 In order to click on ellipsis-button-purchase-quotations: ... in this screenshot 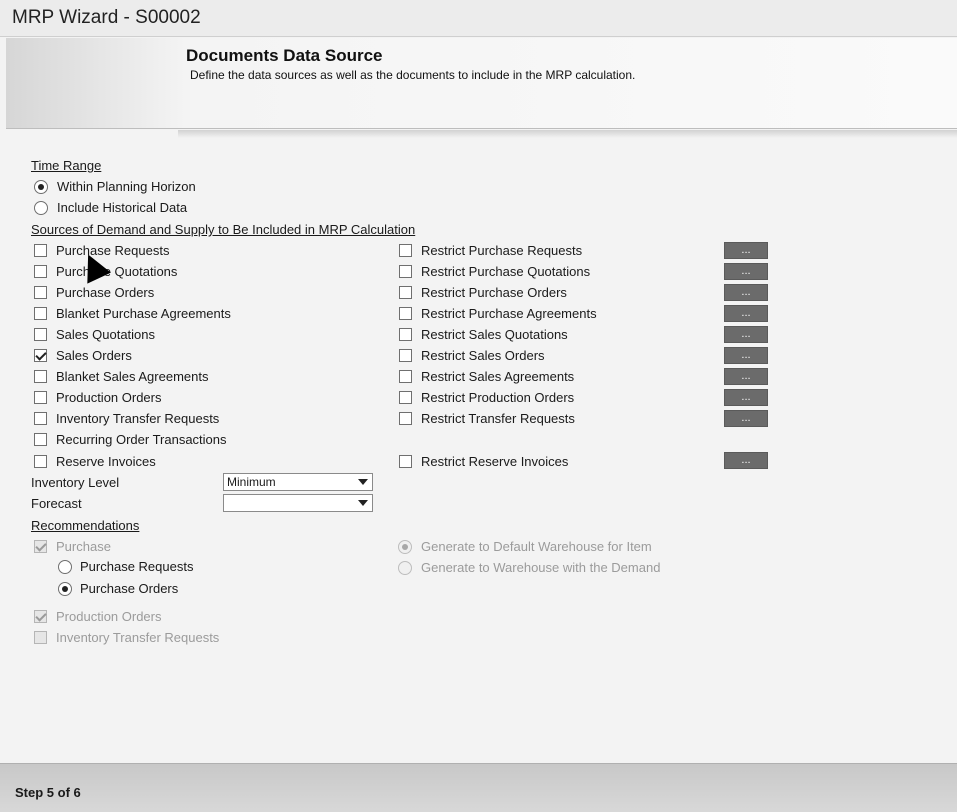, I will do `click(746, 271)`.